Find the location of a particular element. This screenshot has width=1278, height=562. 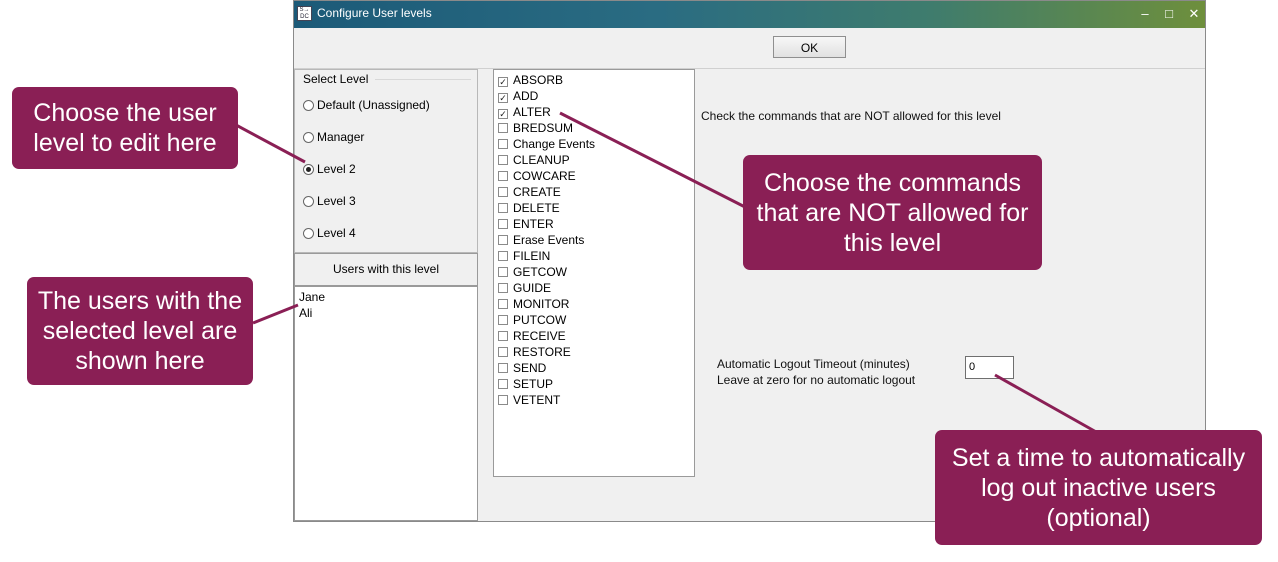

close-icon: ✕ is located at coordinates (1194, 14).